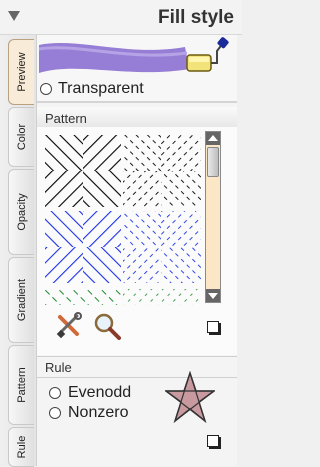  I want to click on scroll-down-arrow-icon, so click(213, 295).